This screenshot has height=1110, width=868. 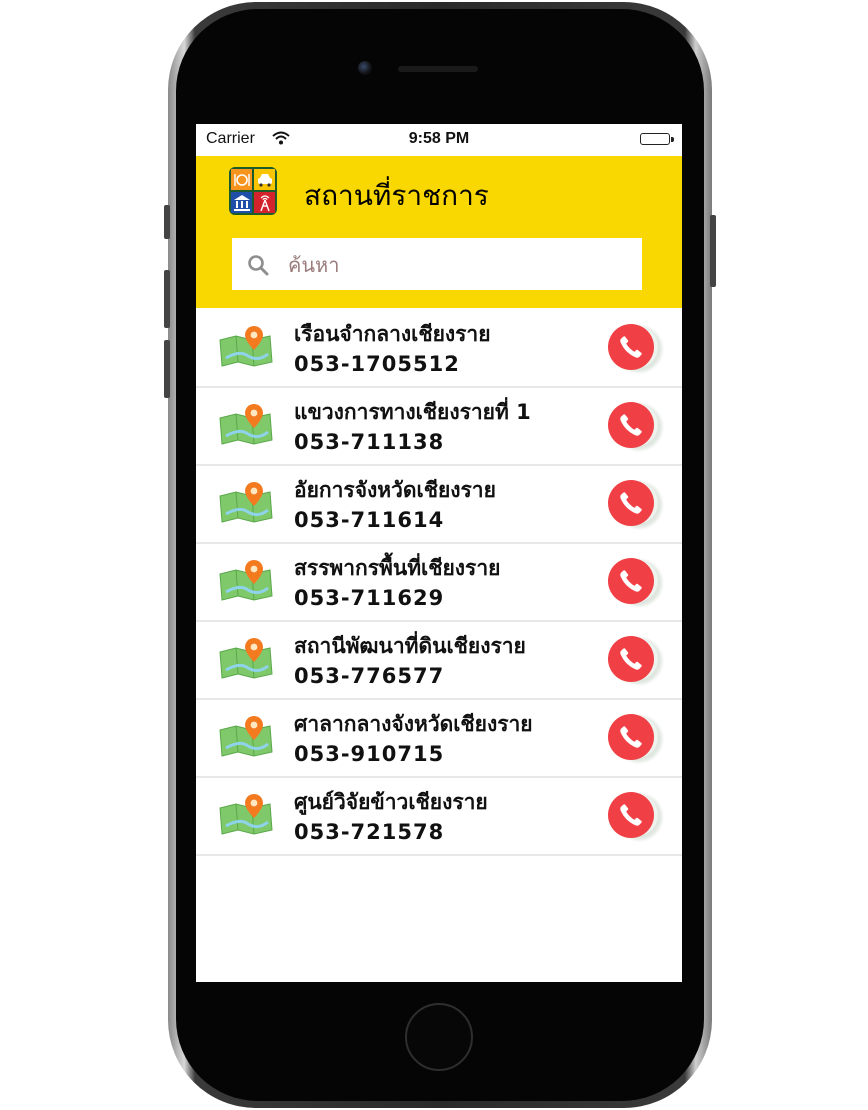 What do you see at coordinates (438, 69) in the screenshot?
I see `earpiece` at bounding box center [438, 69].